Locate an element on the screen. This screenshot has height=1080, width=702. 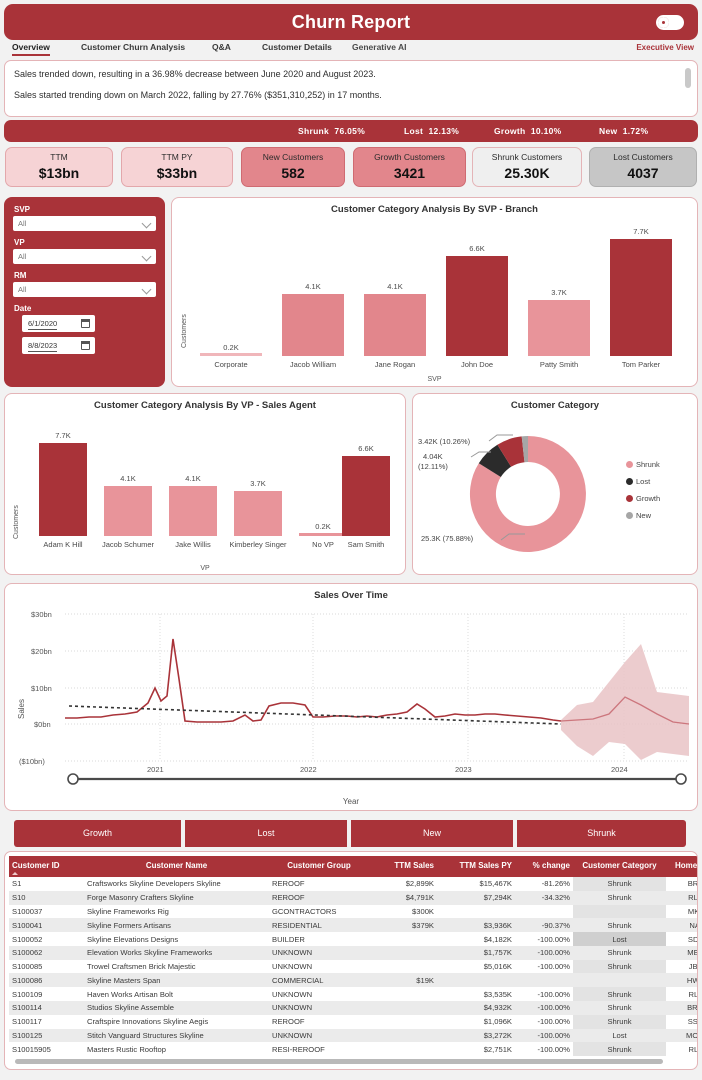
bar-adam-k-hill: 7.7K Adam K Hill is located at coordinates (63, 486).